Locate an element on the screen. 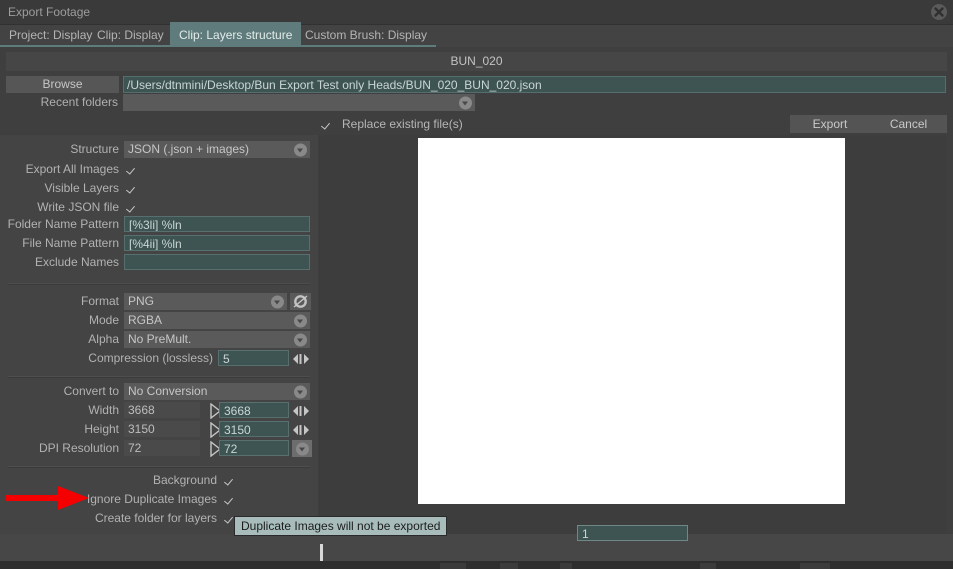 The height and width of the screenshot is (569, 953). compression-input: 5 is located at coordinates (253, 358).